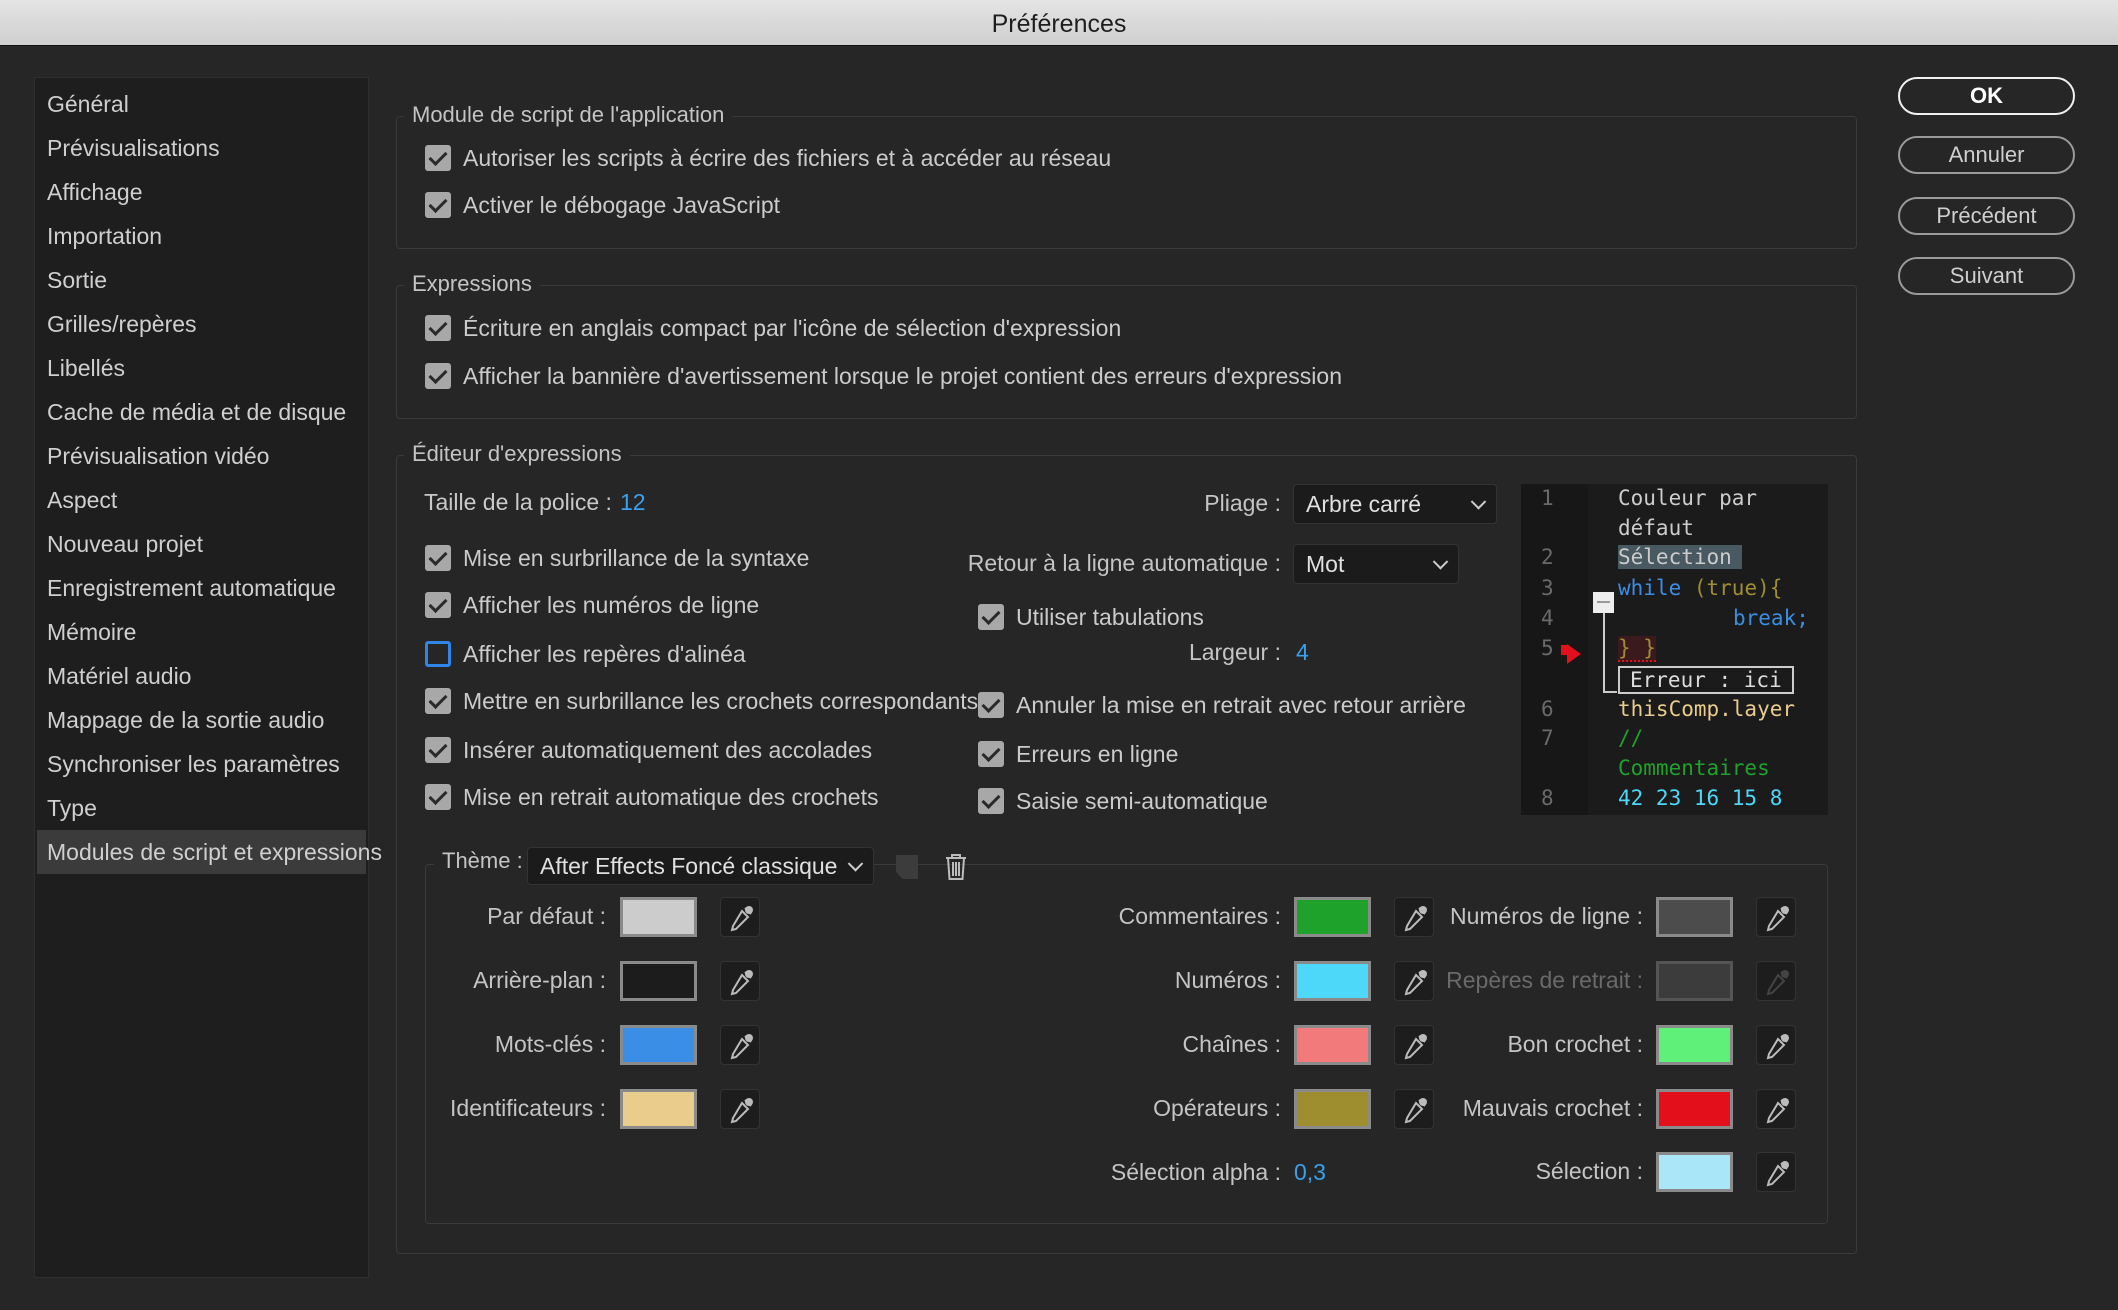 The width and height of the screenshot is (2118, 1310). What do you see at coordinates (648, 750) in the screenshot?
I see `checkbox-option: Insérer automatiquement des accolades` at bounding box center [648, 750].